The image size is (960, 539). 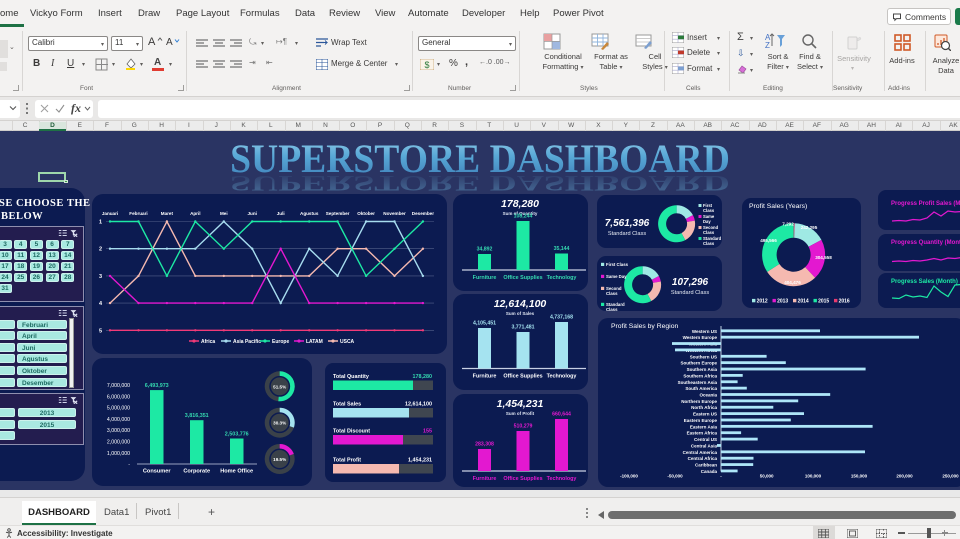 What do you see at coordinates (698, 382) in the screenshot?
I see `svg-text: Southeastern Asia` at bounding box center [698, 382].